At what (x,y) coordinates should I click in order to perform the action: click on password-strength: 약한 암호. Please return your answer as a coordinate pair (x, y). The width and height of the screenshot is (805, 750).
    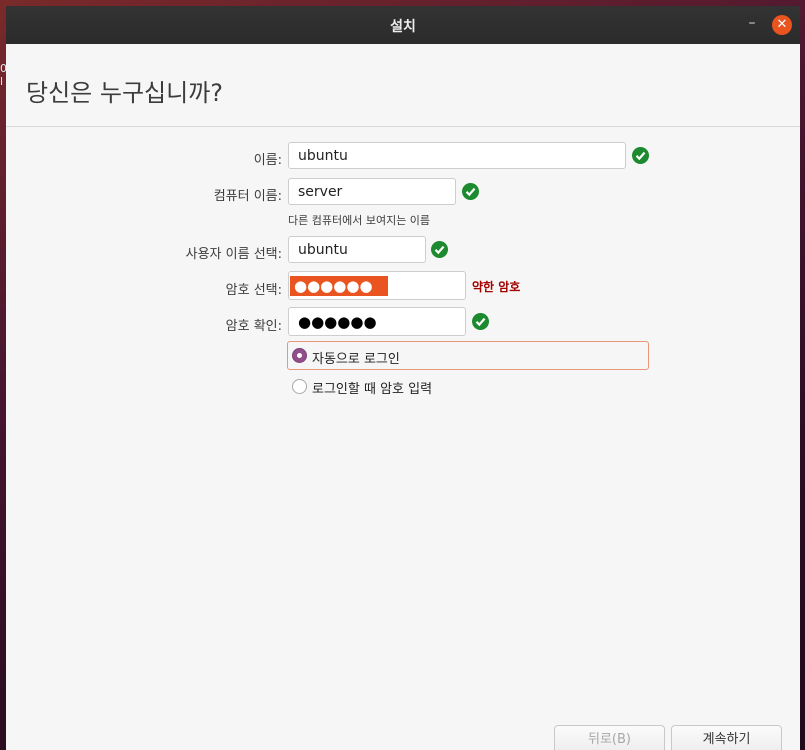
    Looking at the image, I should click on (496, 287).